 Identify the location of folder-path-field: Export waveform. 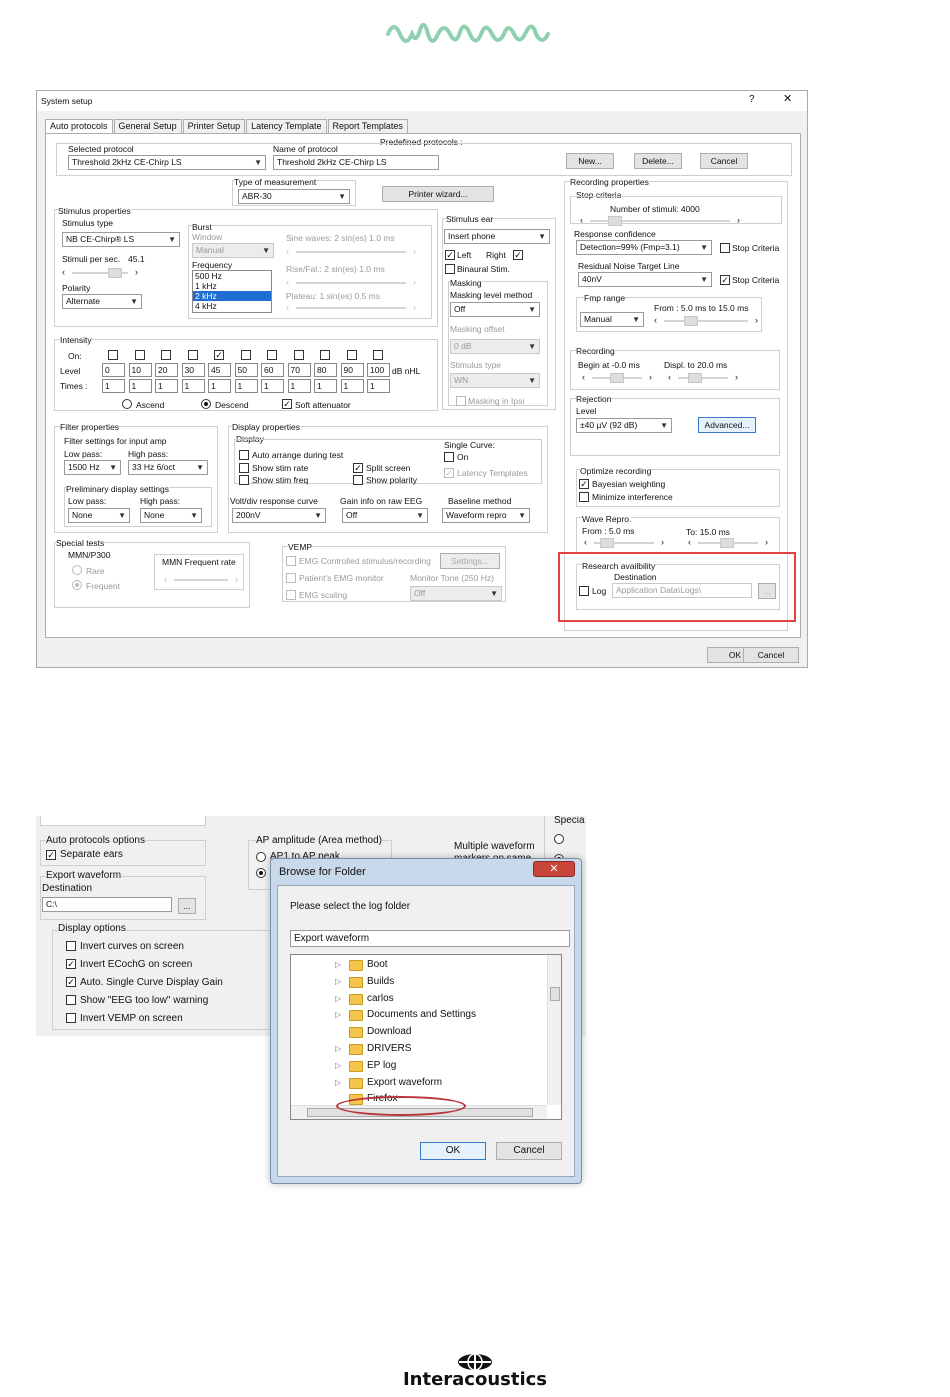
(430, 938).